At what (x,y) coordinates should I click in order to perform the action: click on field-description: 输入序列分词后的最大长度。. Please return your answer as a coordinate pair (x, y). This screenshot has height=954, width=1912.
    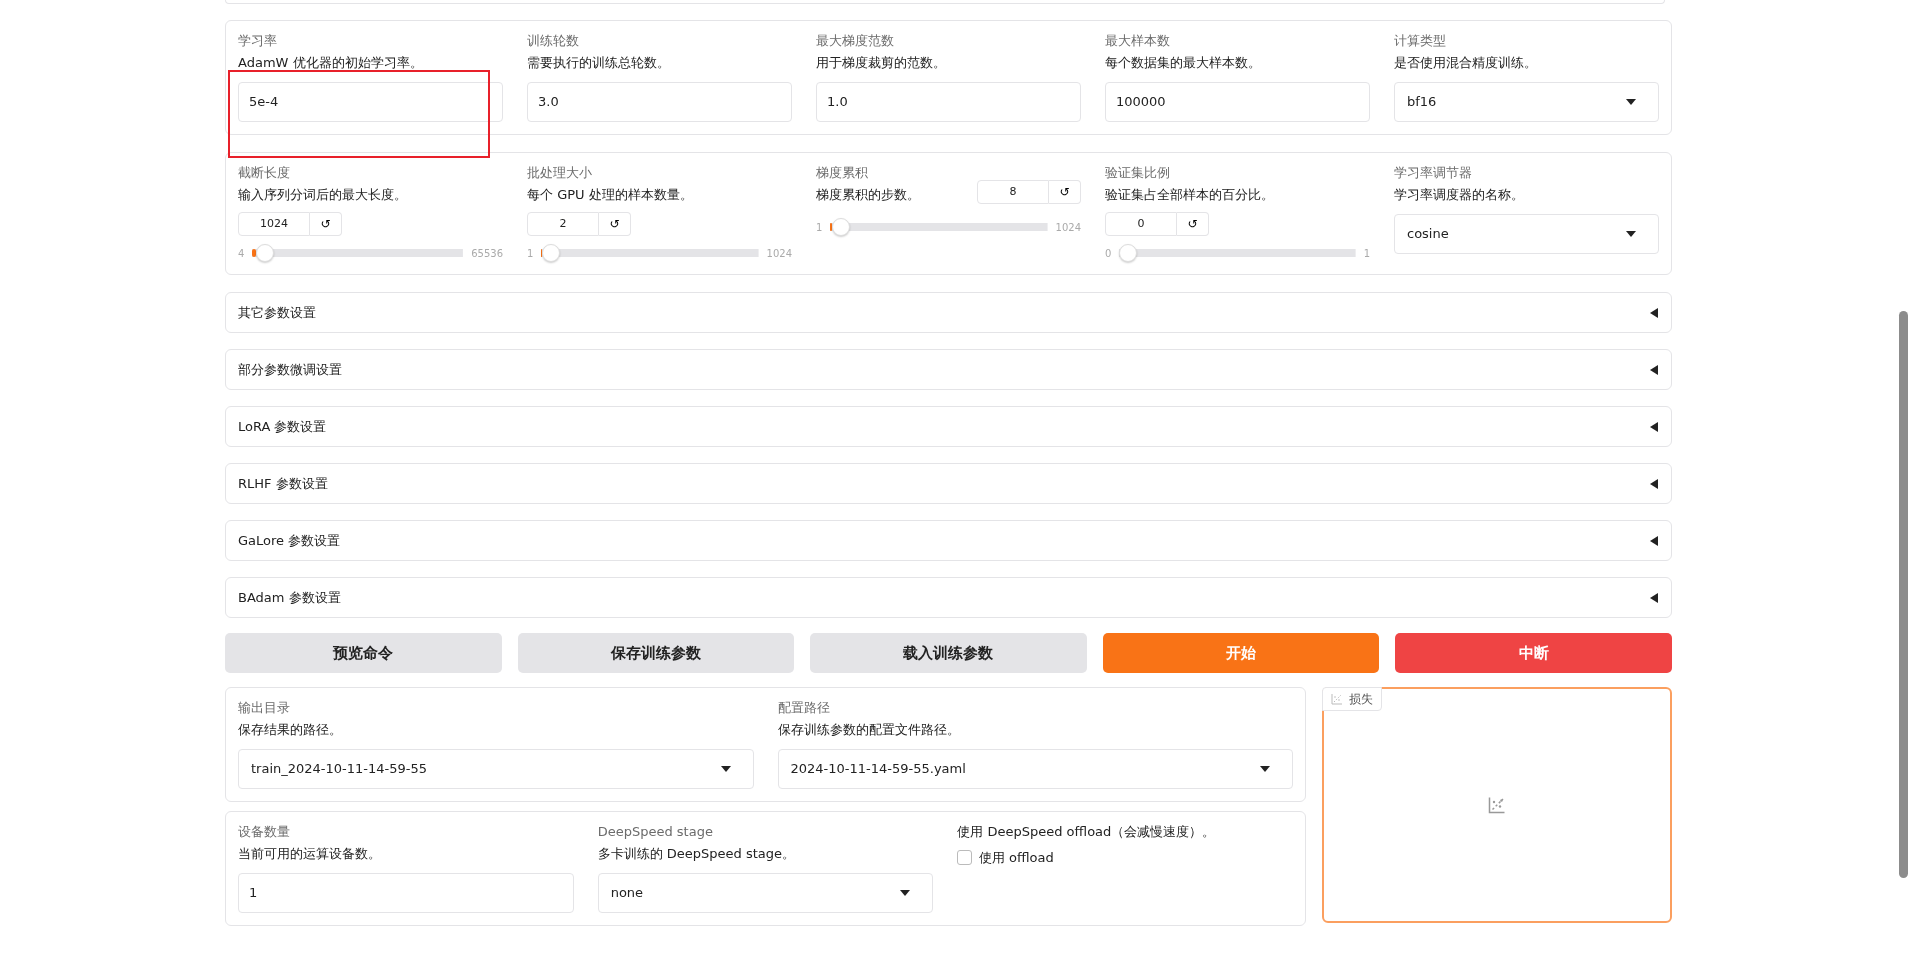
    Looking at the image, I should click on (323, 195).